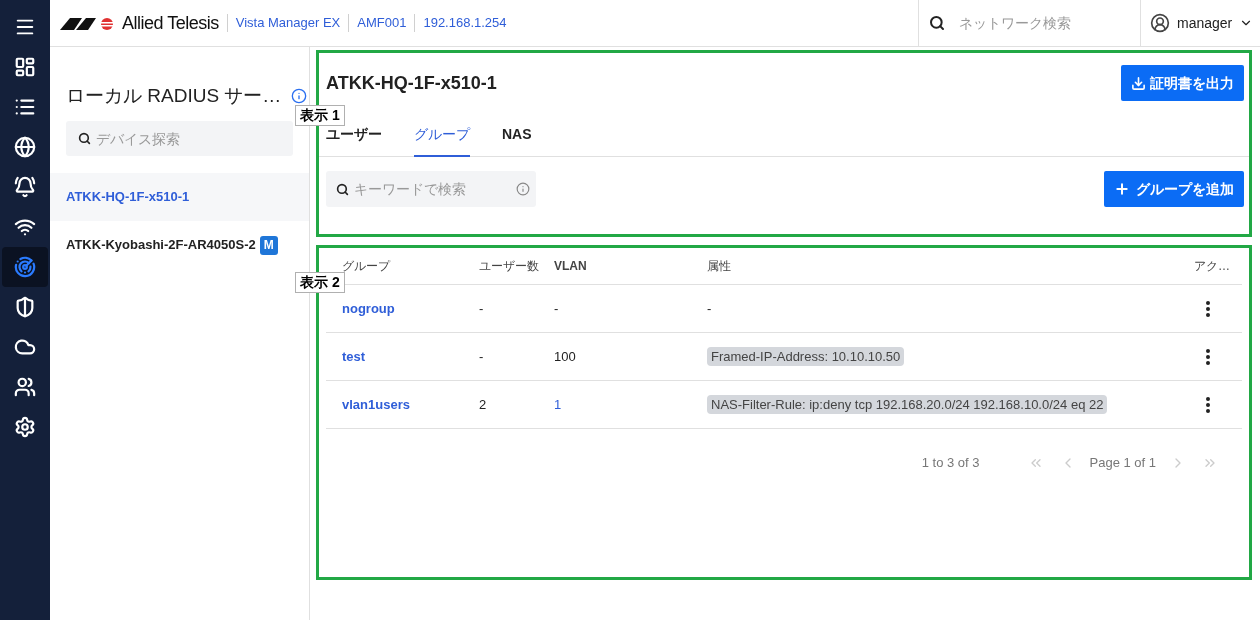 This screenshot has height=620, width=1260. What do you see at coordinates (25, 147) in the screenshot?
I see `globe-icon` at bounding box center [25, 147].